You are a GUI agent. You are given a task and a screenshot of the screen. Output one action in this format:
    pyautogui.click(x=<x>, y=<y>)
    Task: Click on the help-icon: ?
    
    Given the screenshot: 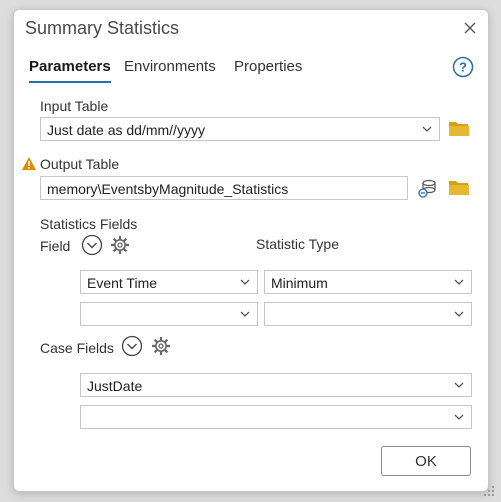 What is the action you would take?
    pyautogui.click(x=463, y=67)
    